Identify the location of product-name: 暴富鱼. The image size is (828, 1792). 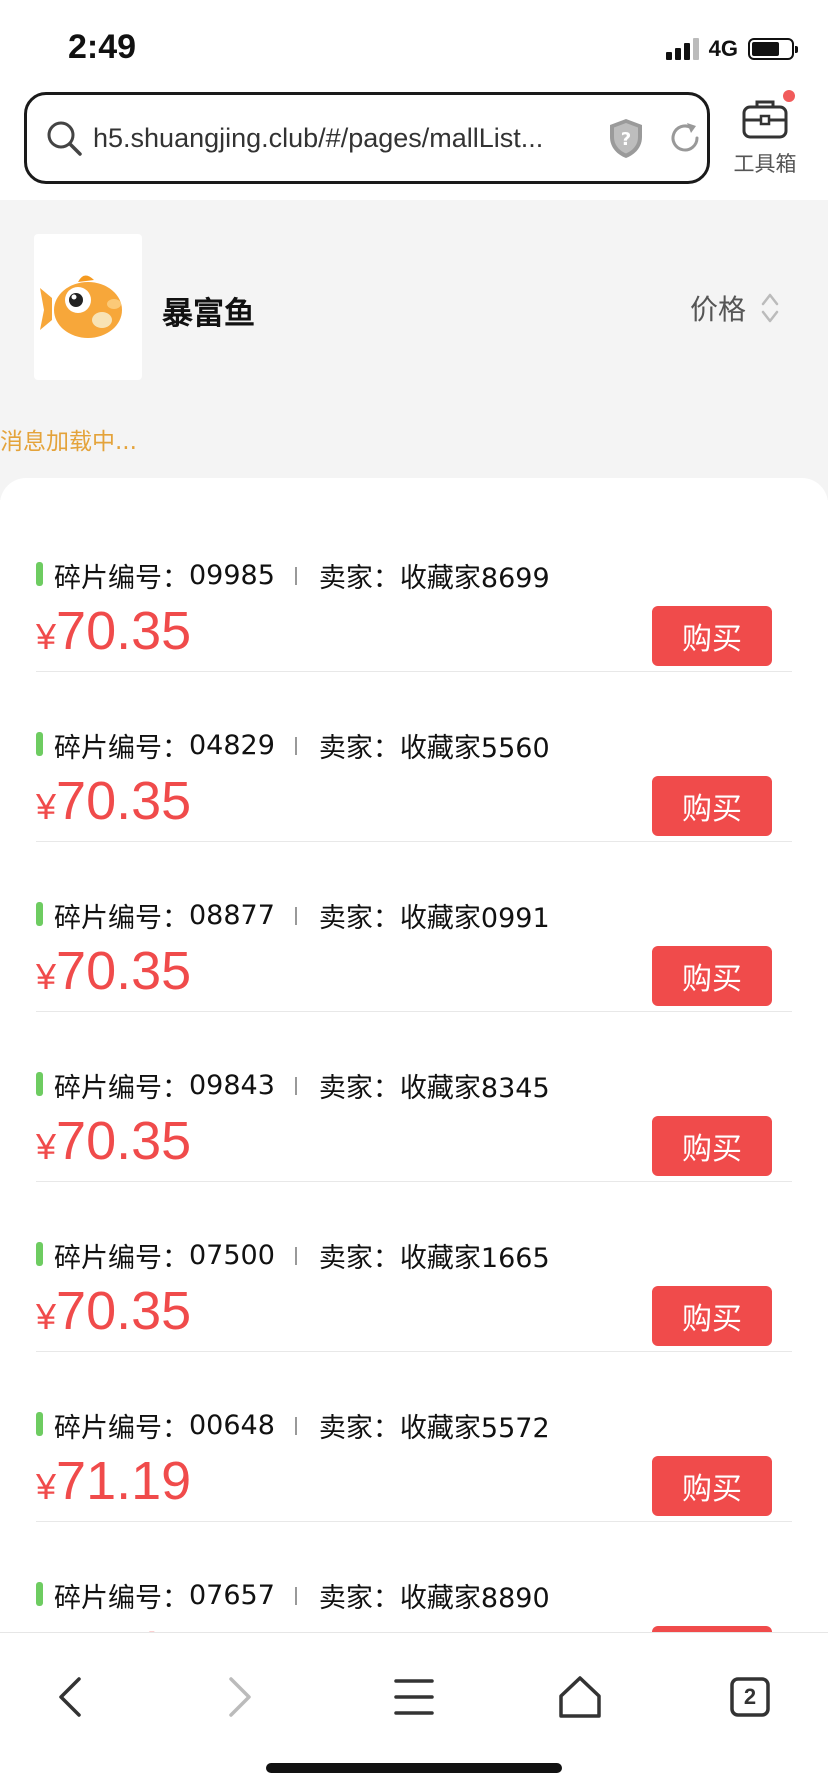
(208, 314).